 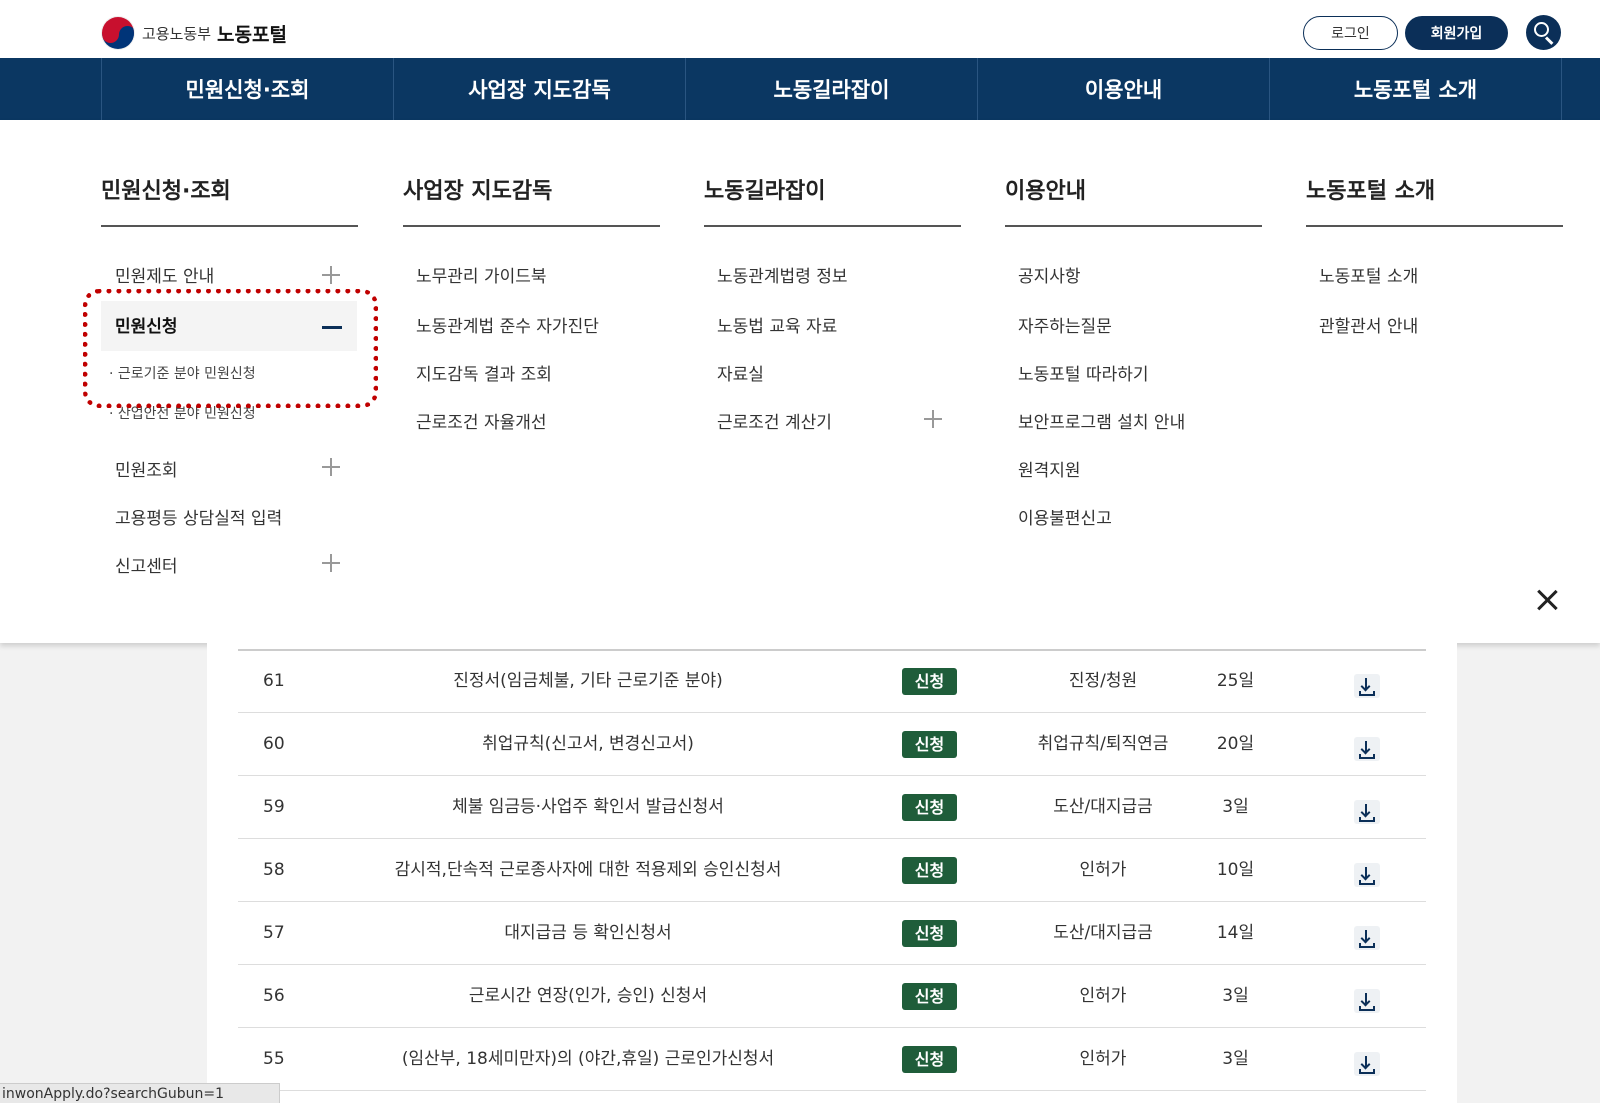 I want to click on menu-item-supervision-results: 지도감독 결과 조회, so click(x=484, y=372).